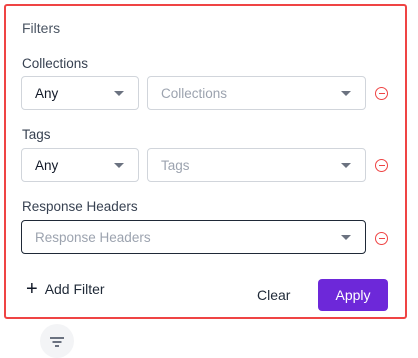 The width and height of the screenshot is (418, 358). Describe the element at coordinates (193, 237) in the screenshot. I see `response-headers-select: Response Headers` at that location.